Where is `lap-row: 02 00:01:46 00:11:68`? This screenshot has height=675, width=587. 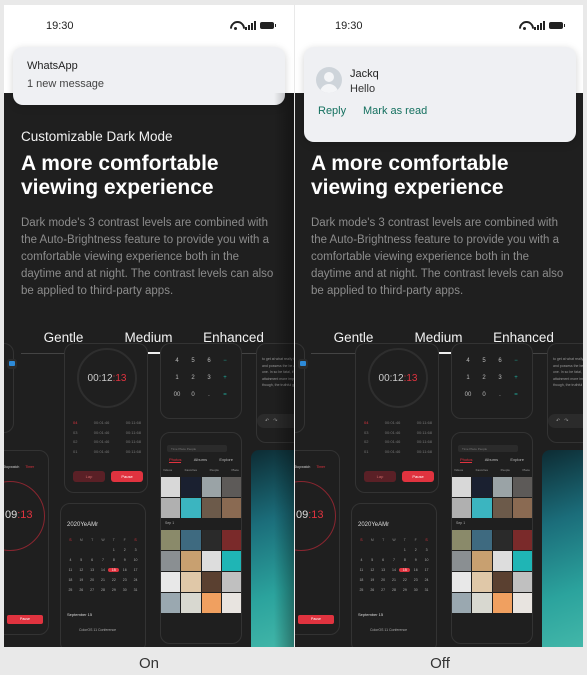 lap-row: 02 00:01:46 00:11:68 is located at coordinates (107, 444).